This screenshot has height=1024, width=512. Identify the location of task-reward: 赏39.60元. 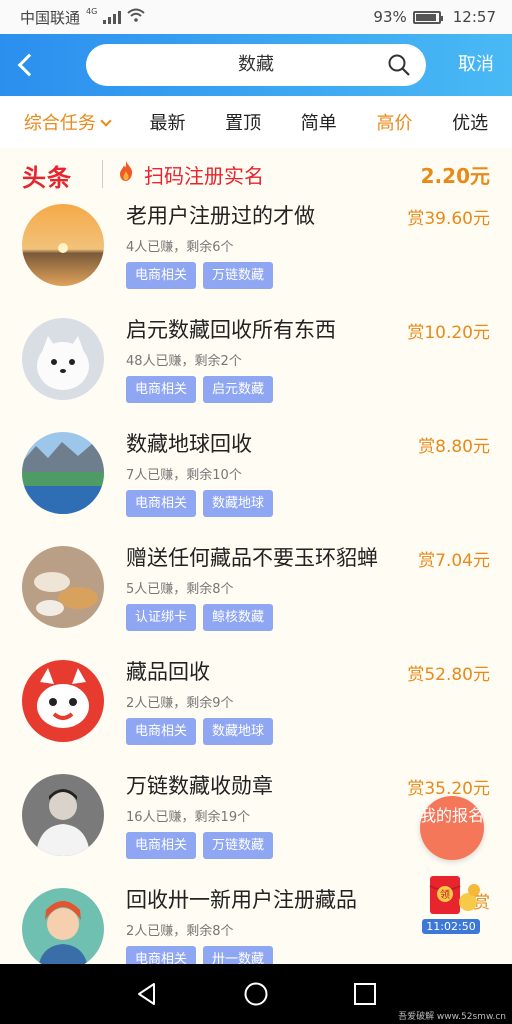
(448, 219).